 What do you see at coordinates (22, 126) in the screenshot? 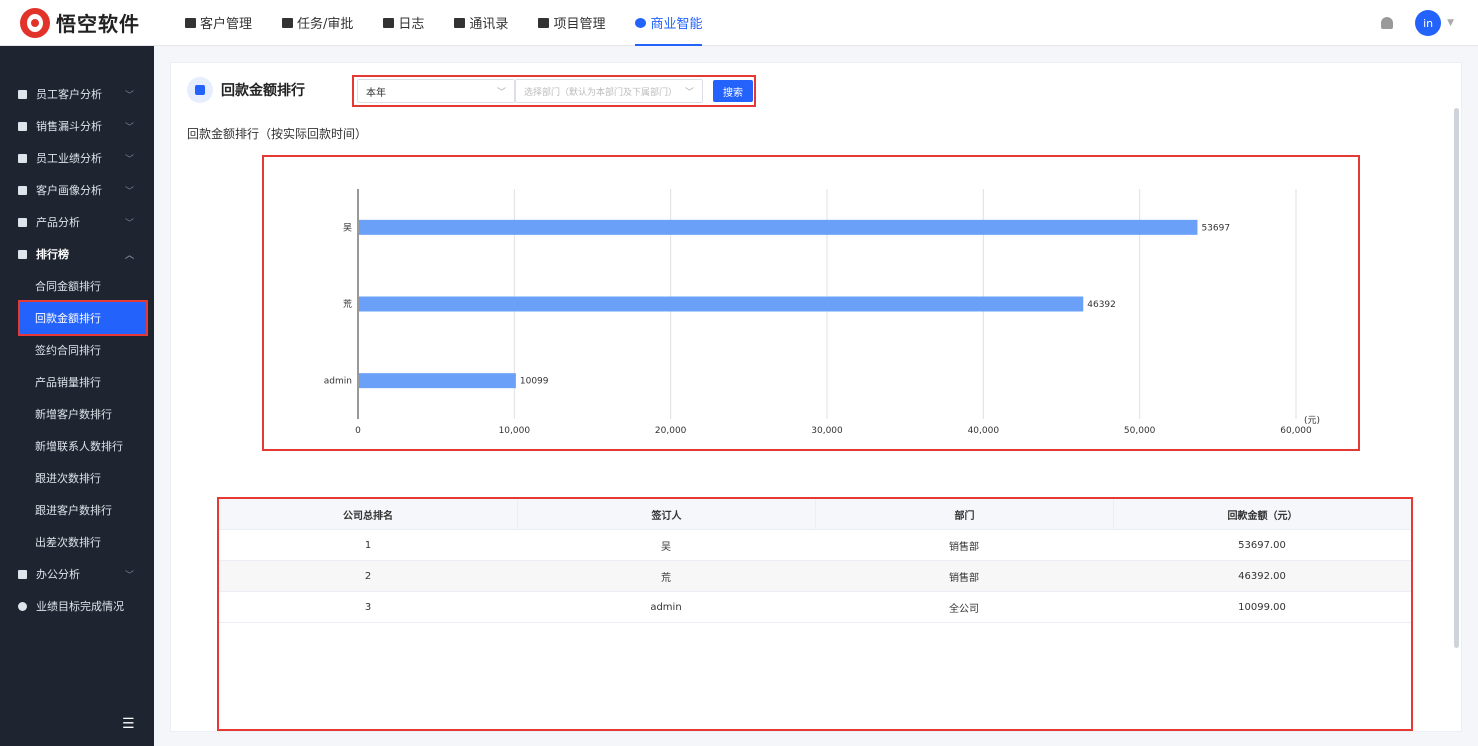
I see `funnel-icon` at bounding box center [22, 126].